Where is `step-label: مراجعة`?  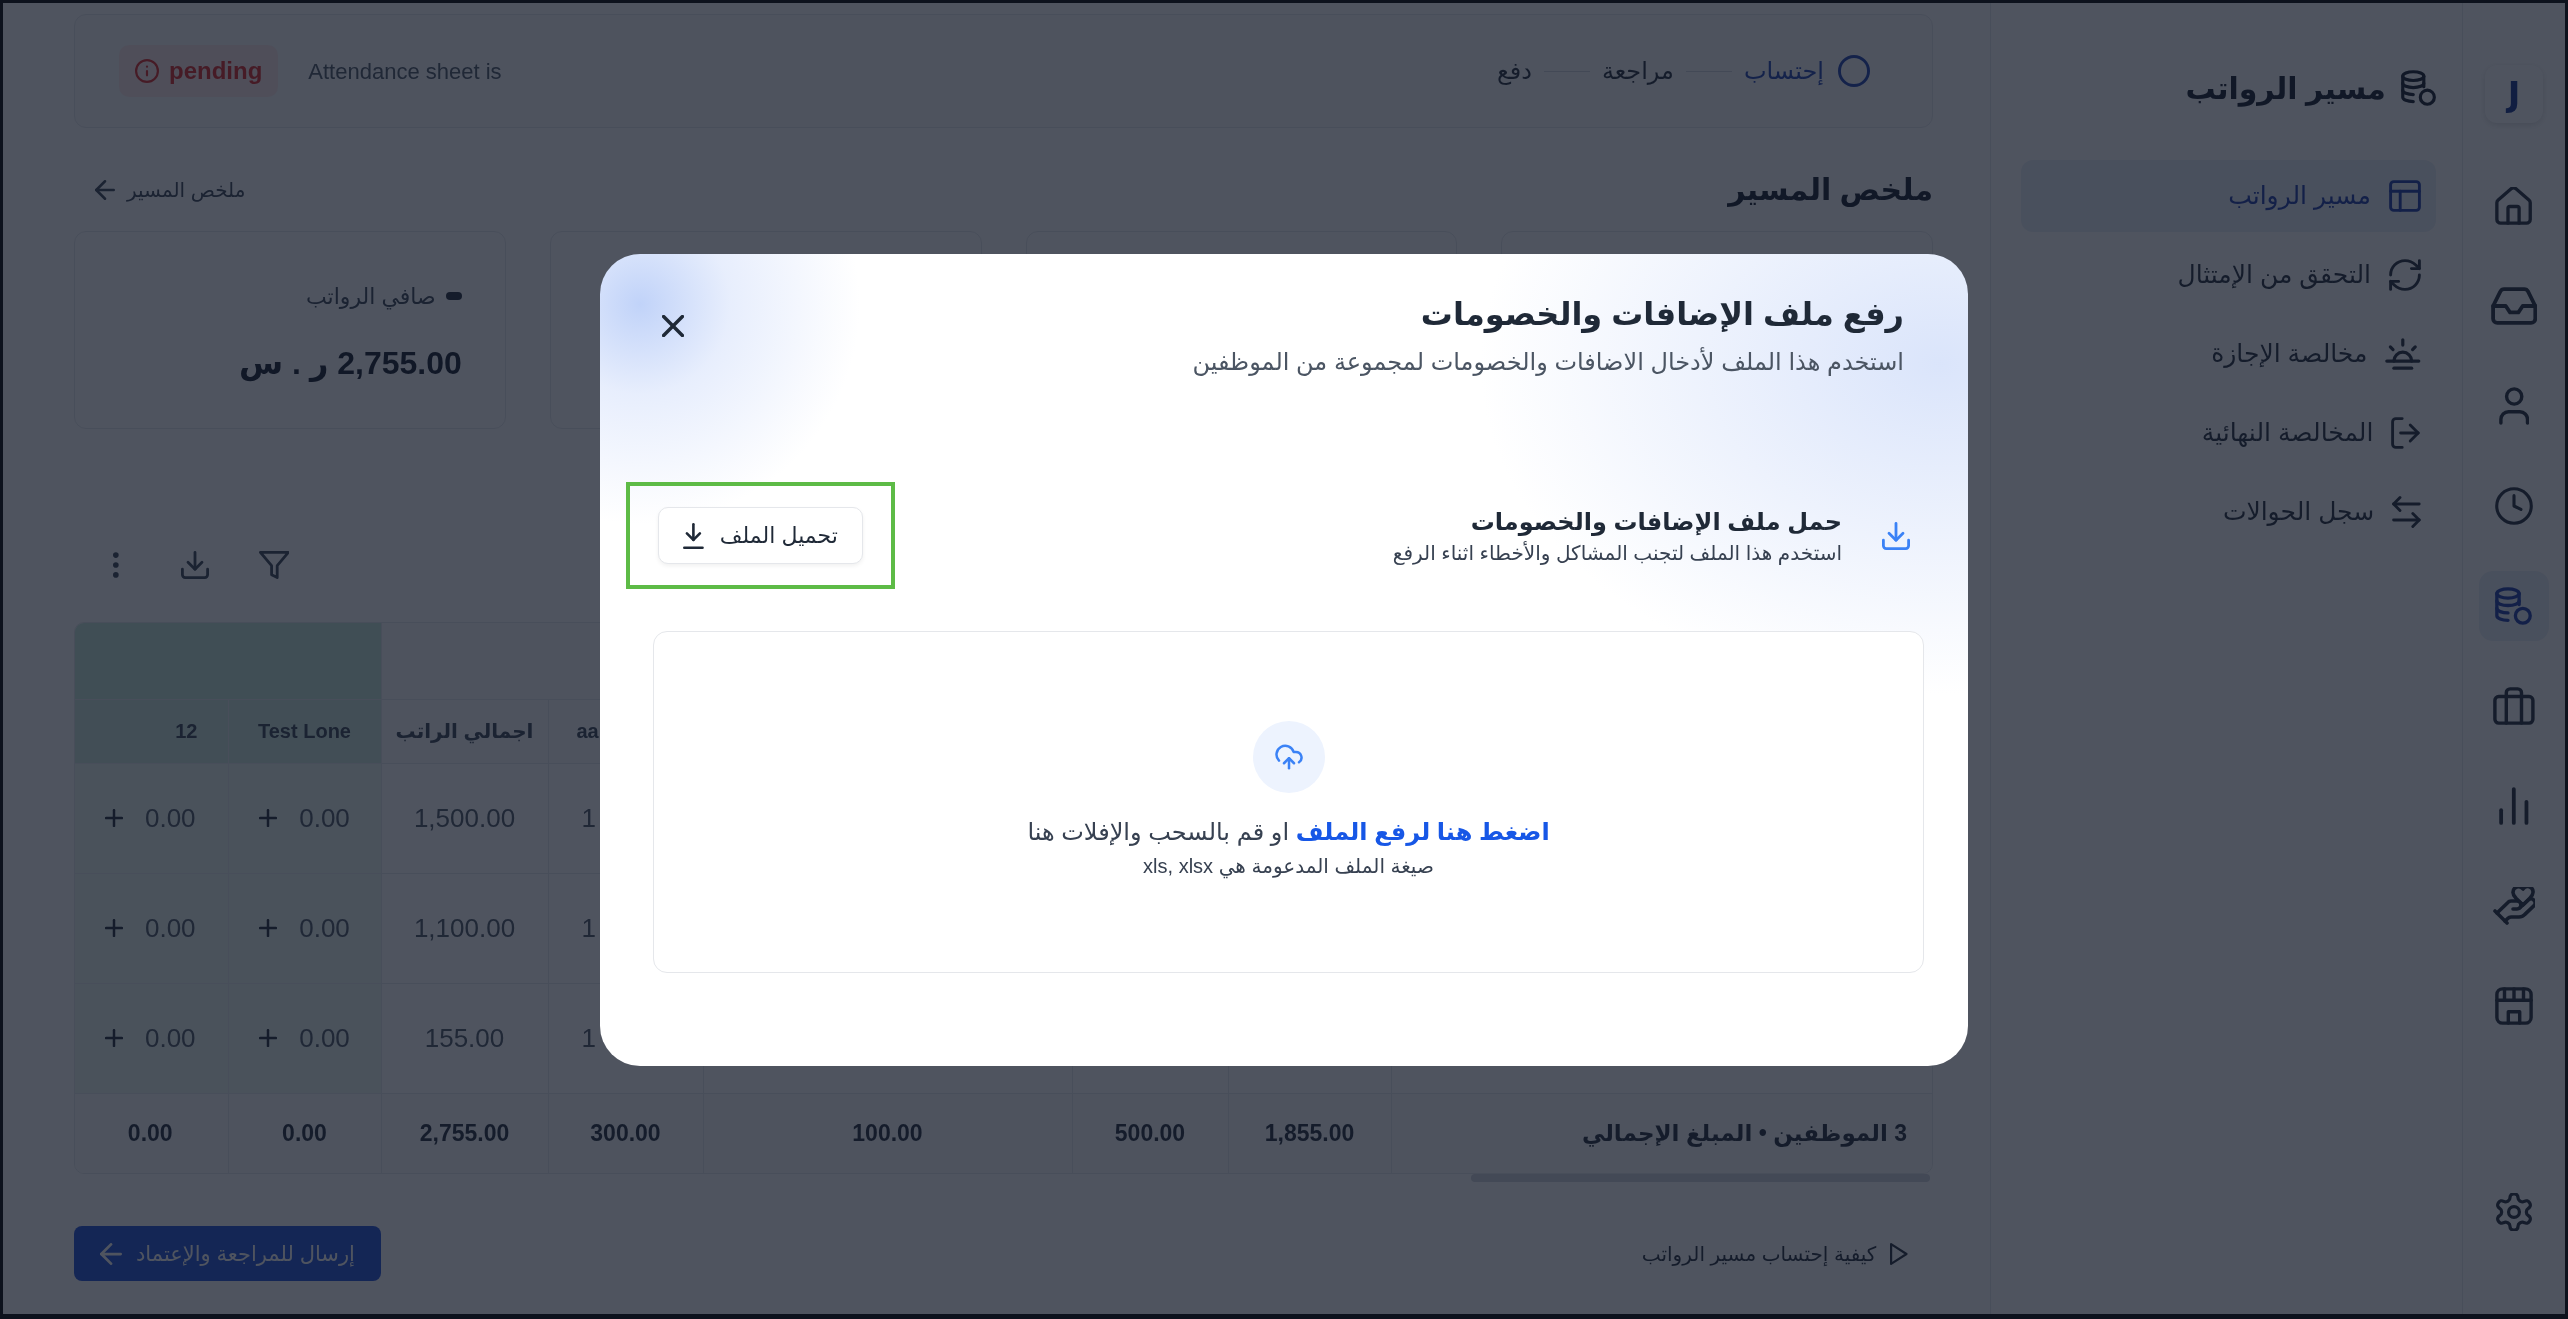 step-label: مراجعة is located at coordinates (1637, 71).